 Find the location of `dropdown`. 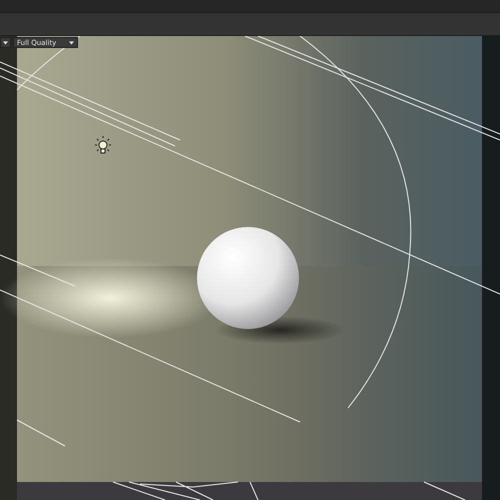

dropdown is located at coordinates (5, 42).